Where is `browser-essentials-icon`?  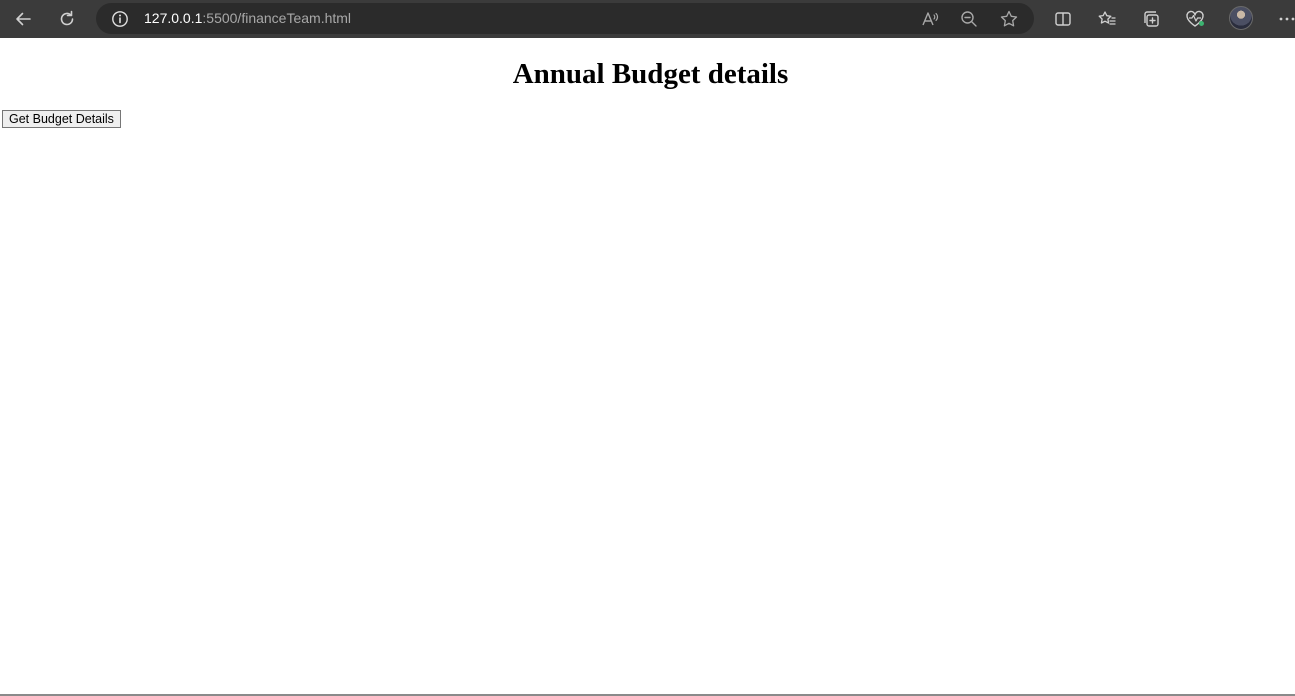
browser-essentials-icon is located at coordinates (1195, 19).